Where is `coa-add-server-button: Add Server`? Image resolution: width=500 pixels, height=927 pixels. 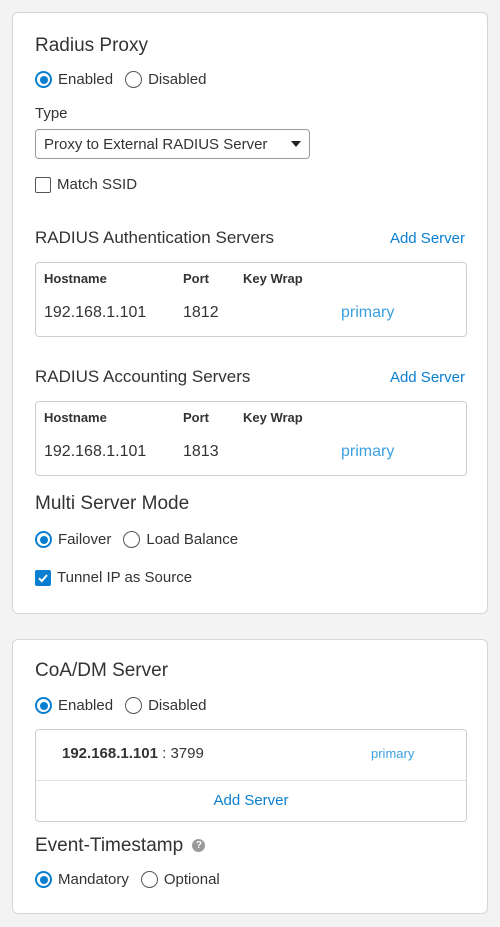
coa-add-server-button: Add Server is located at coordinates (251, 800).